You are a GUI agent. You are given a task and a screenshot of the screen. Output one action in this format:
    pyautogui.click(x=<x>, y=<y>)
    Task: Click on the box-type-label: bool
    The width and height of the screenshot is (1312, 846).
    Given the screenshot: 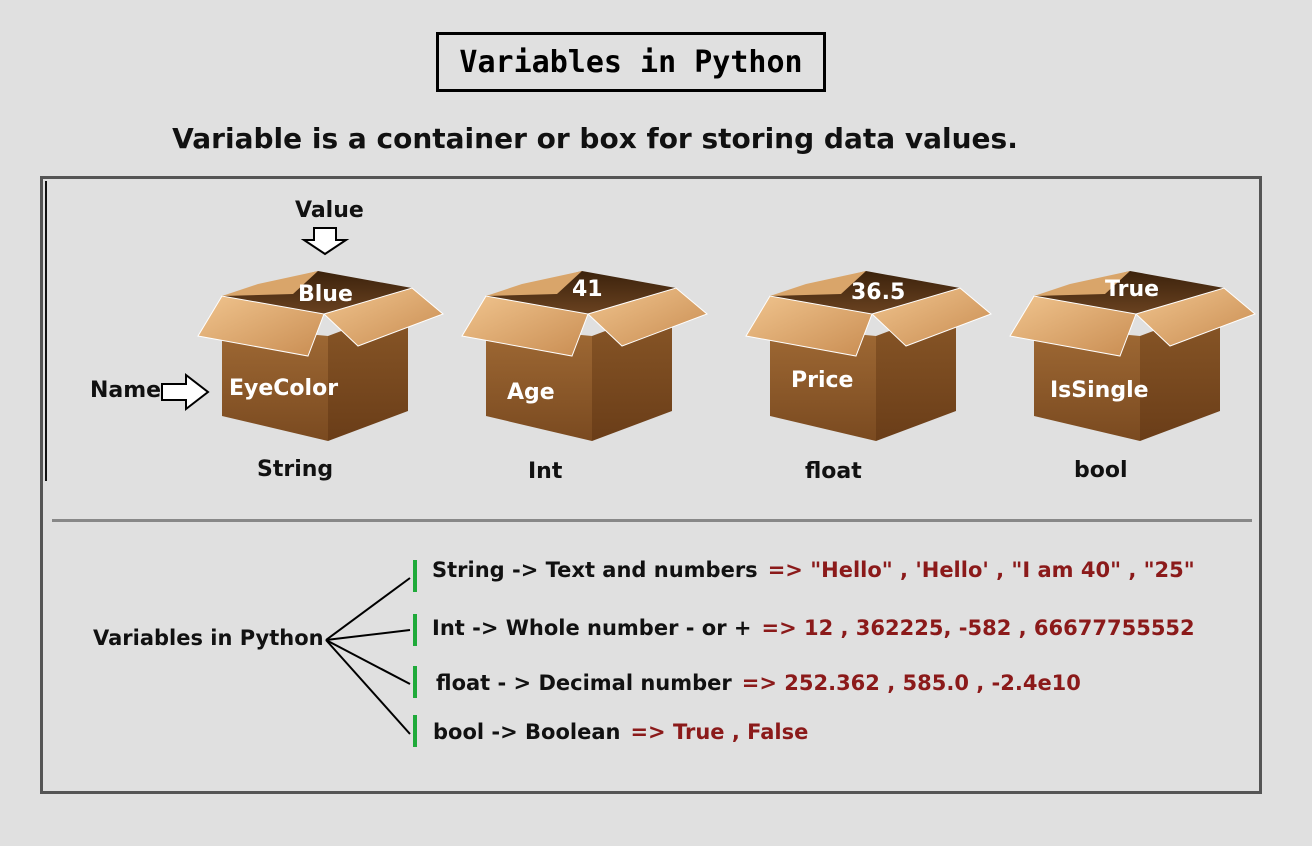 What is the action you would take?
    pyautogui.click(x=1101, y=470)
    